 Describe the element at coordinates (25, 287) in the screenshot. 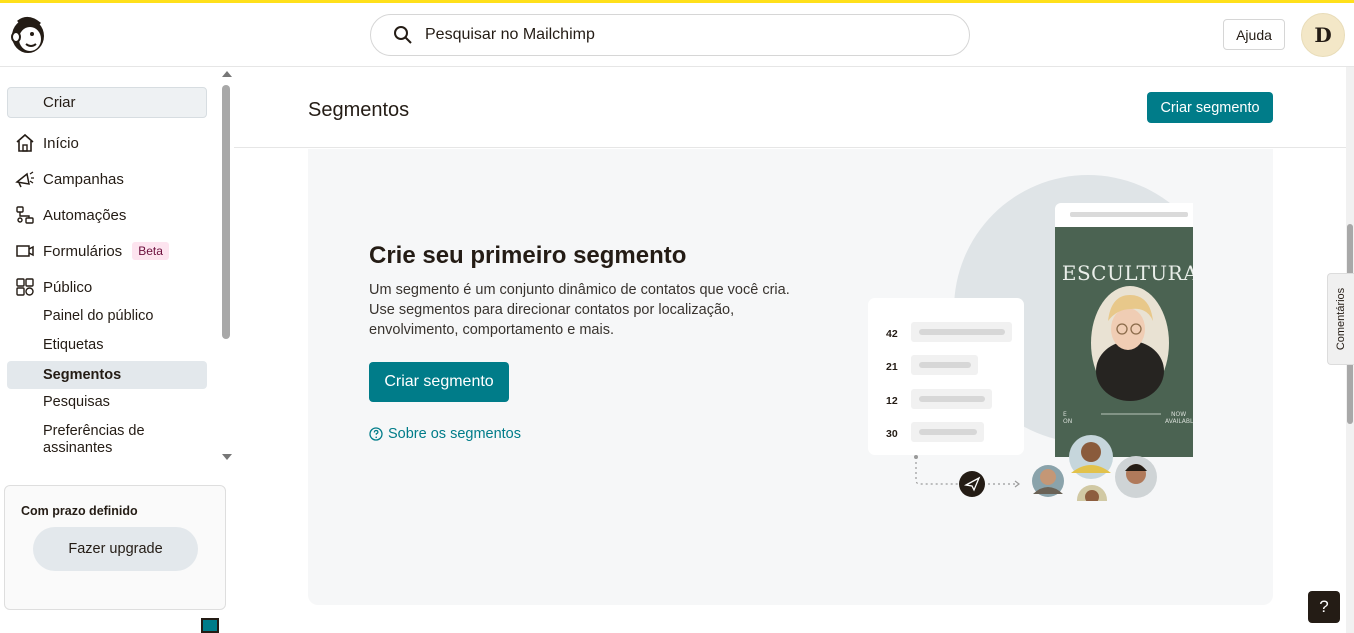

I see `audience-icon` at that location.